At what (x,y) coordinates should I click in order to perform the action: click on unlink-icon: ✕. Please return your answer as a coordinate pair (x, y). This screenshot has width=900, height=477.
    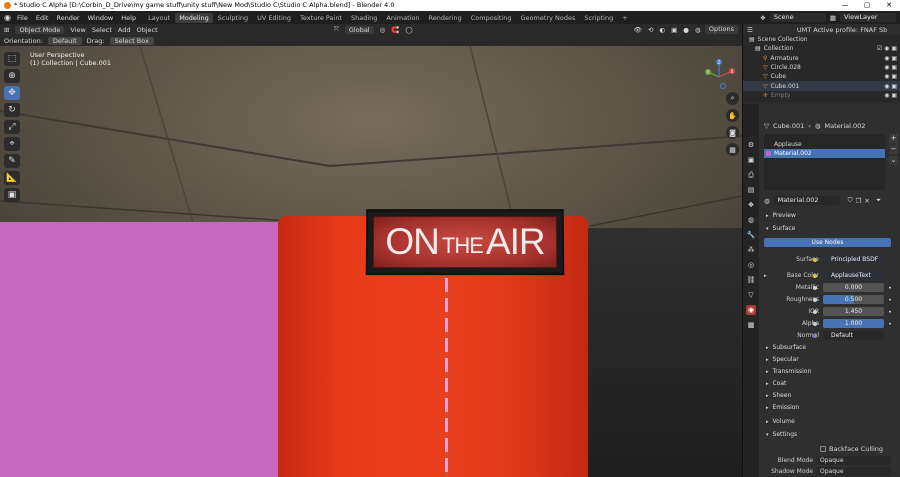
    Looking at the image, I should click on (866, 201).